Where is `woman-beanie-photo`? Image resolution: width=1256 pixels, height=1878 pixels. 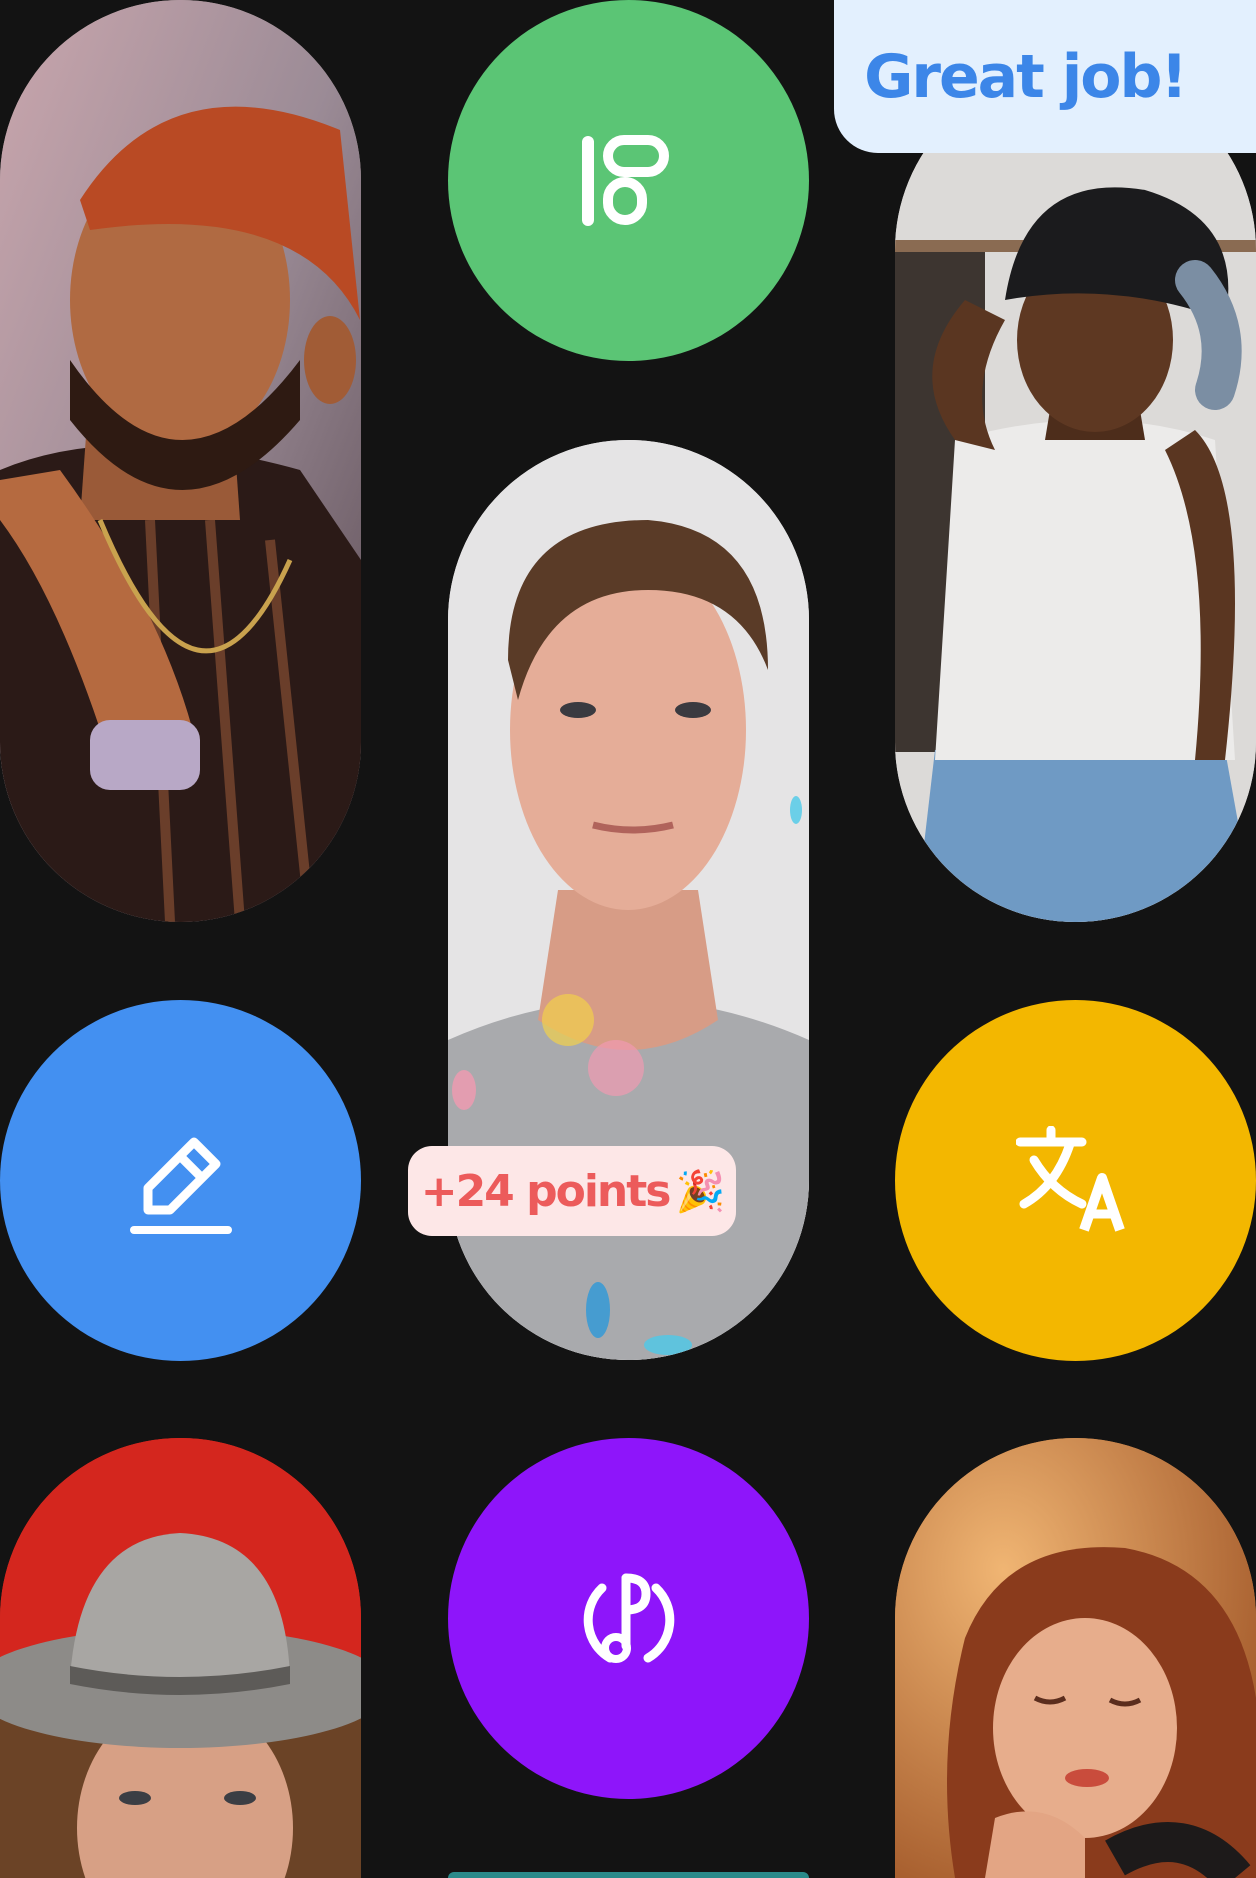
woman-beanie-photo is located at coordinates (1075, 496).